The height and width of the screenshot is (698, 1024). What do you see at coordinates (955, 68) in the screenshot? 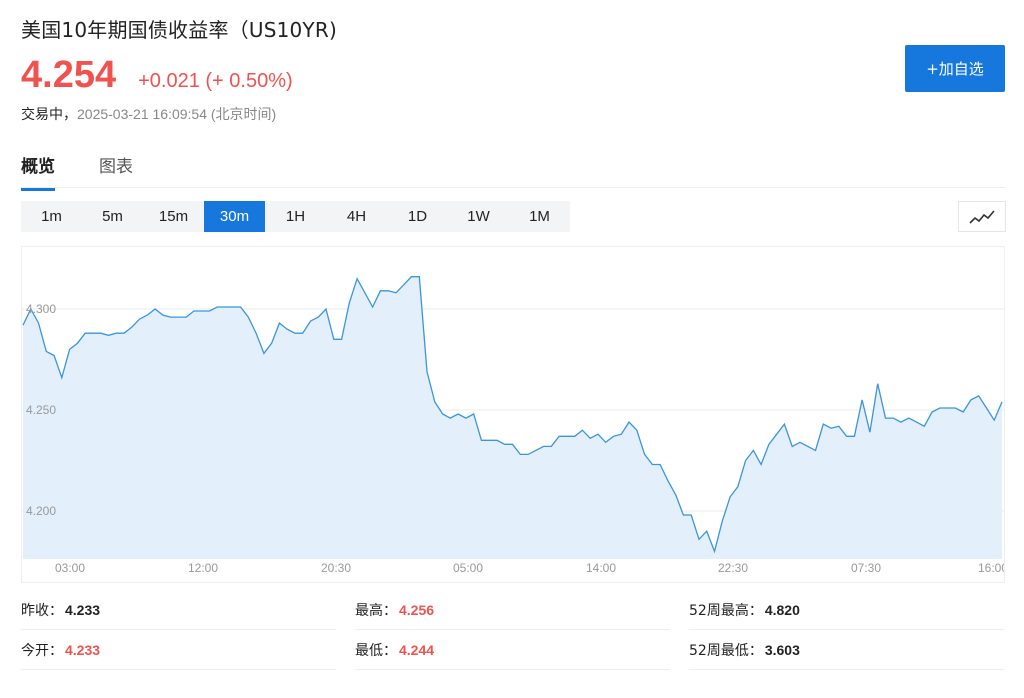
I see `add-watchlist-button: +加自选` at bounding box center [955, 68].